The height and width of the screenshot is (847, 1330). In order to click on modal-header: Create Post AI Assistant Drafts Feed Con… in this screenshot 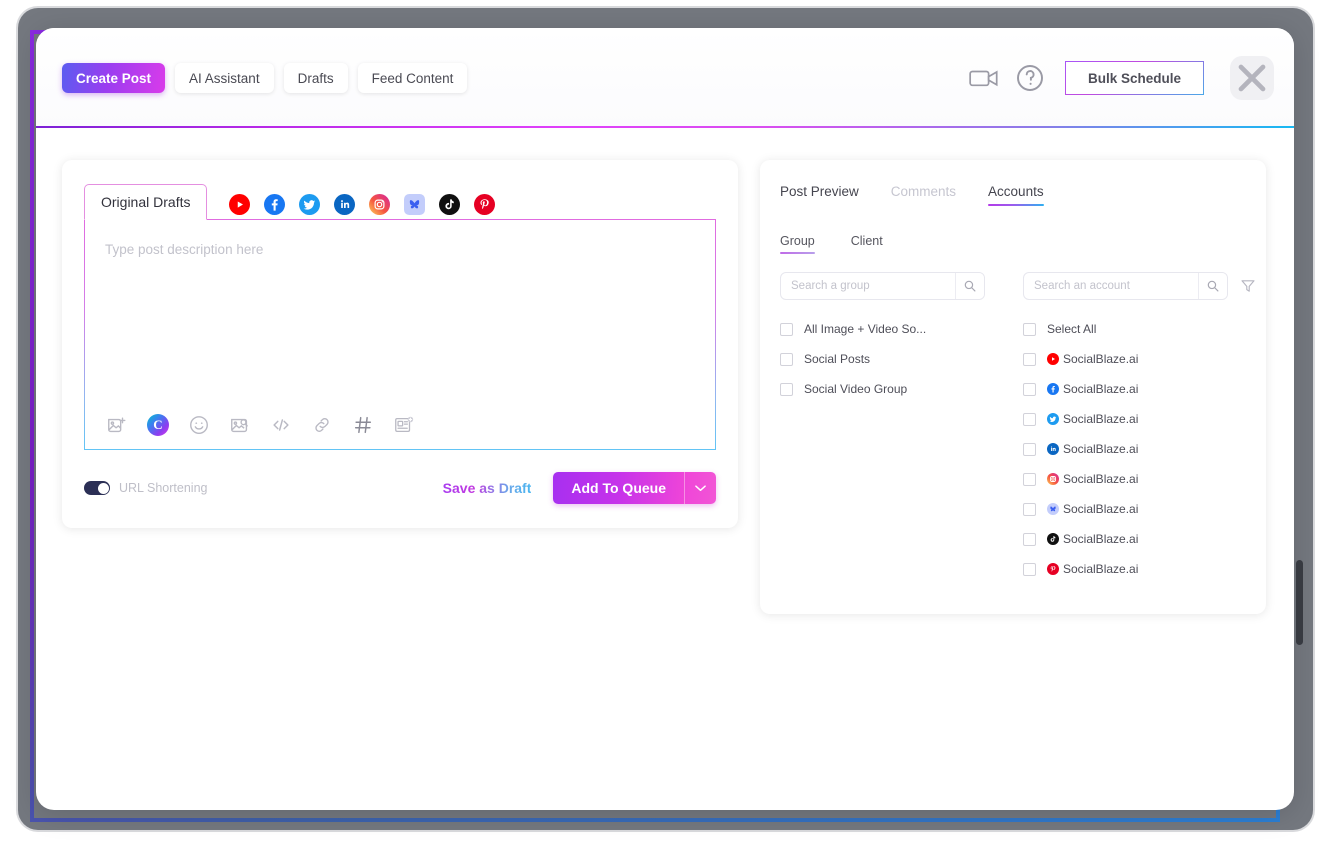, I will do `click(665, 78)`.